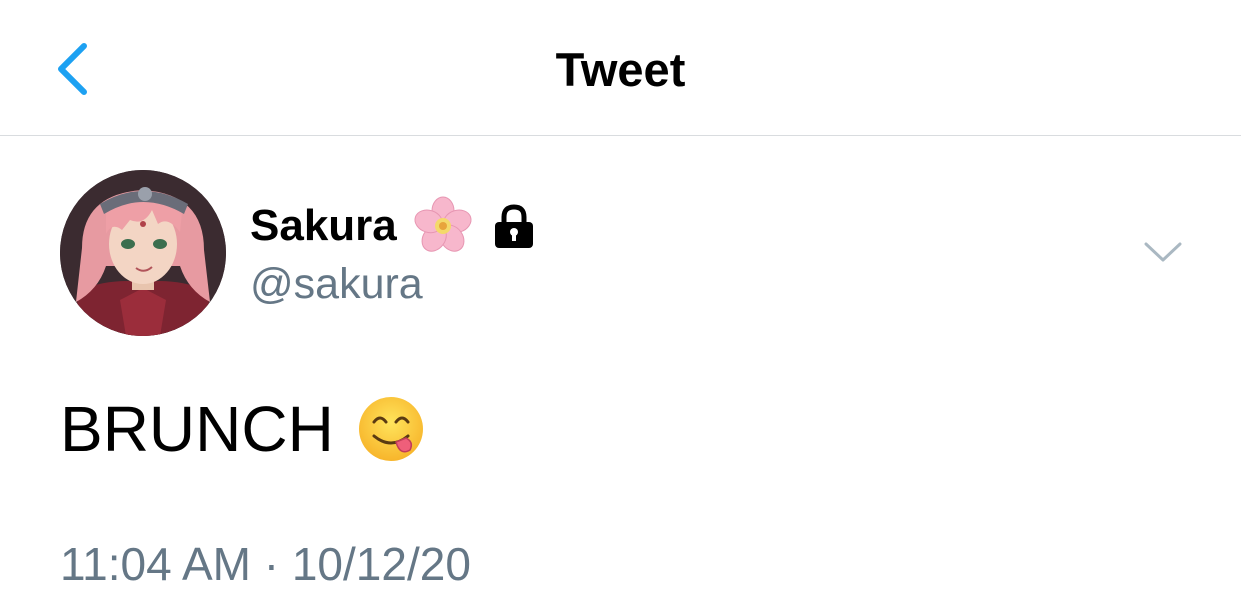 This screenshot has width=1241, height=611. Describe the element at coordinates (143, 253) in the screenshot. I see `avatar` at that location.